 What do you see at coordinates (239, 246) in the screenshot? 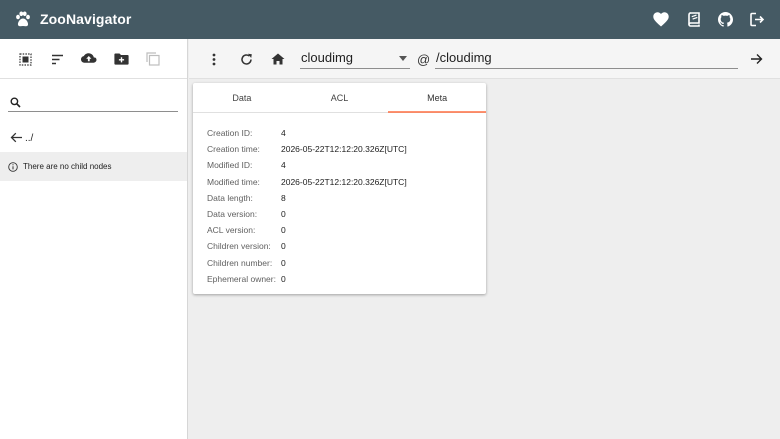
I see `meta-key: Children version:` at bounding box center [239, 246].